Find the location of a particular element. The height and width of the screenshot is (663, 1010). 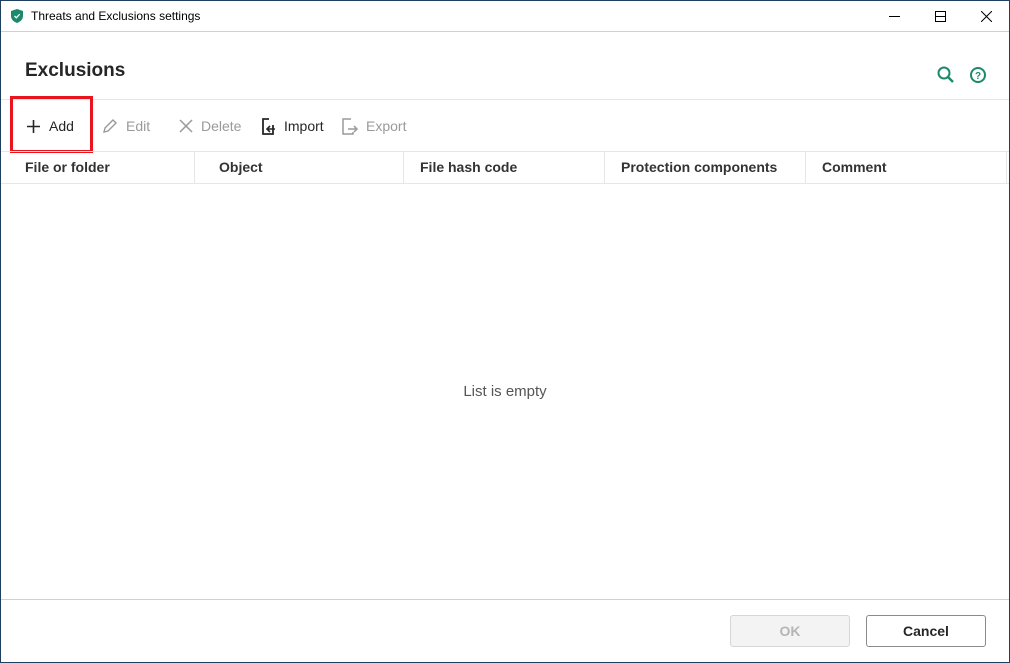

export-icon is located at coordinates (350, 126).